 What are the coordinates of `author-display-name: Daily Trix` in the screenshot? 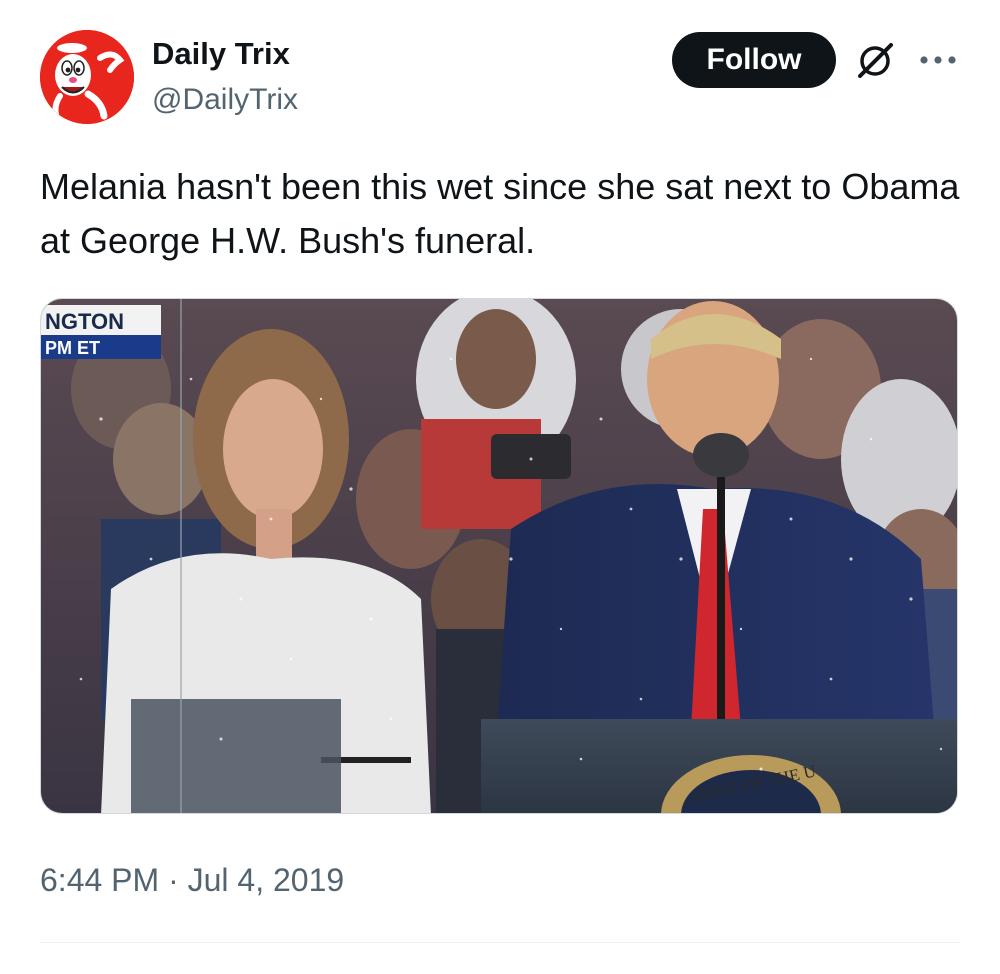 It's located at (221, 54).